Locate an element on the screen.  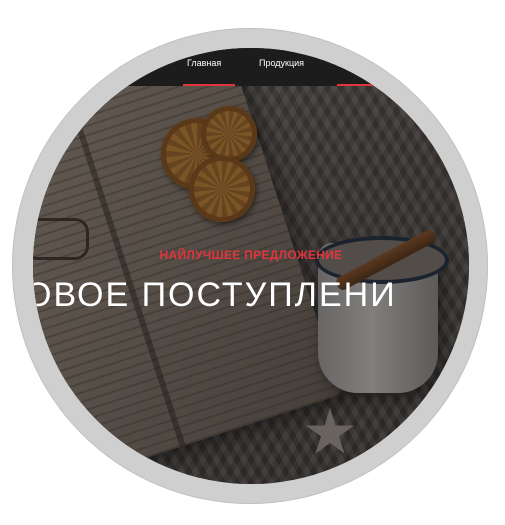
navbar: Главная Продукция is located at coordinates (251, 67).